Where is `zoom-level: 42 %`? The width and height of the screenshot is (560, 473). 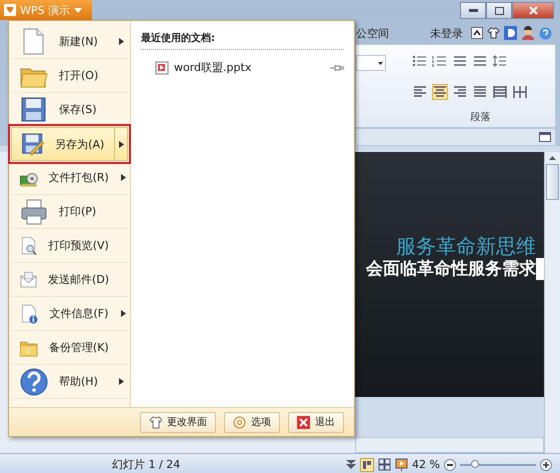
zoom-level: 42 % is located at coordinates (426, 464).